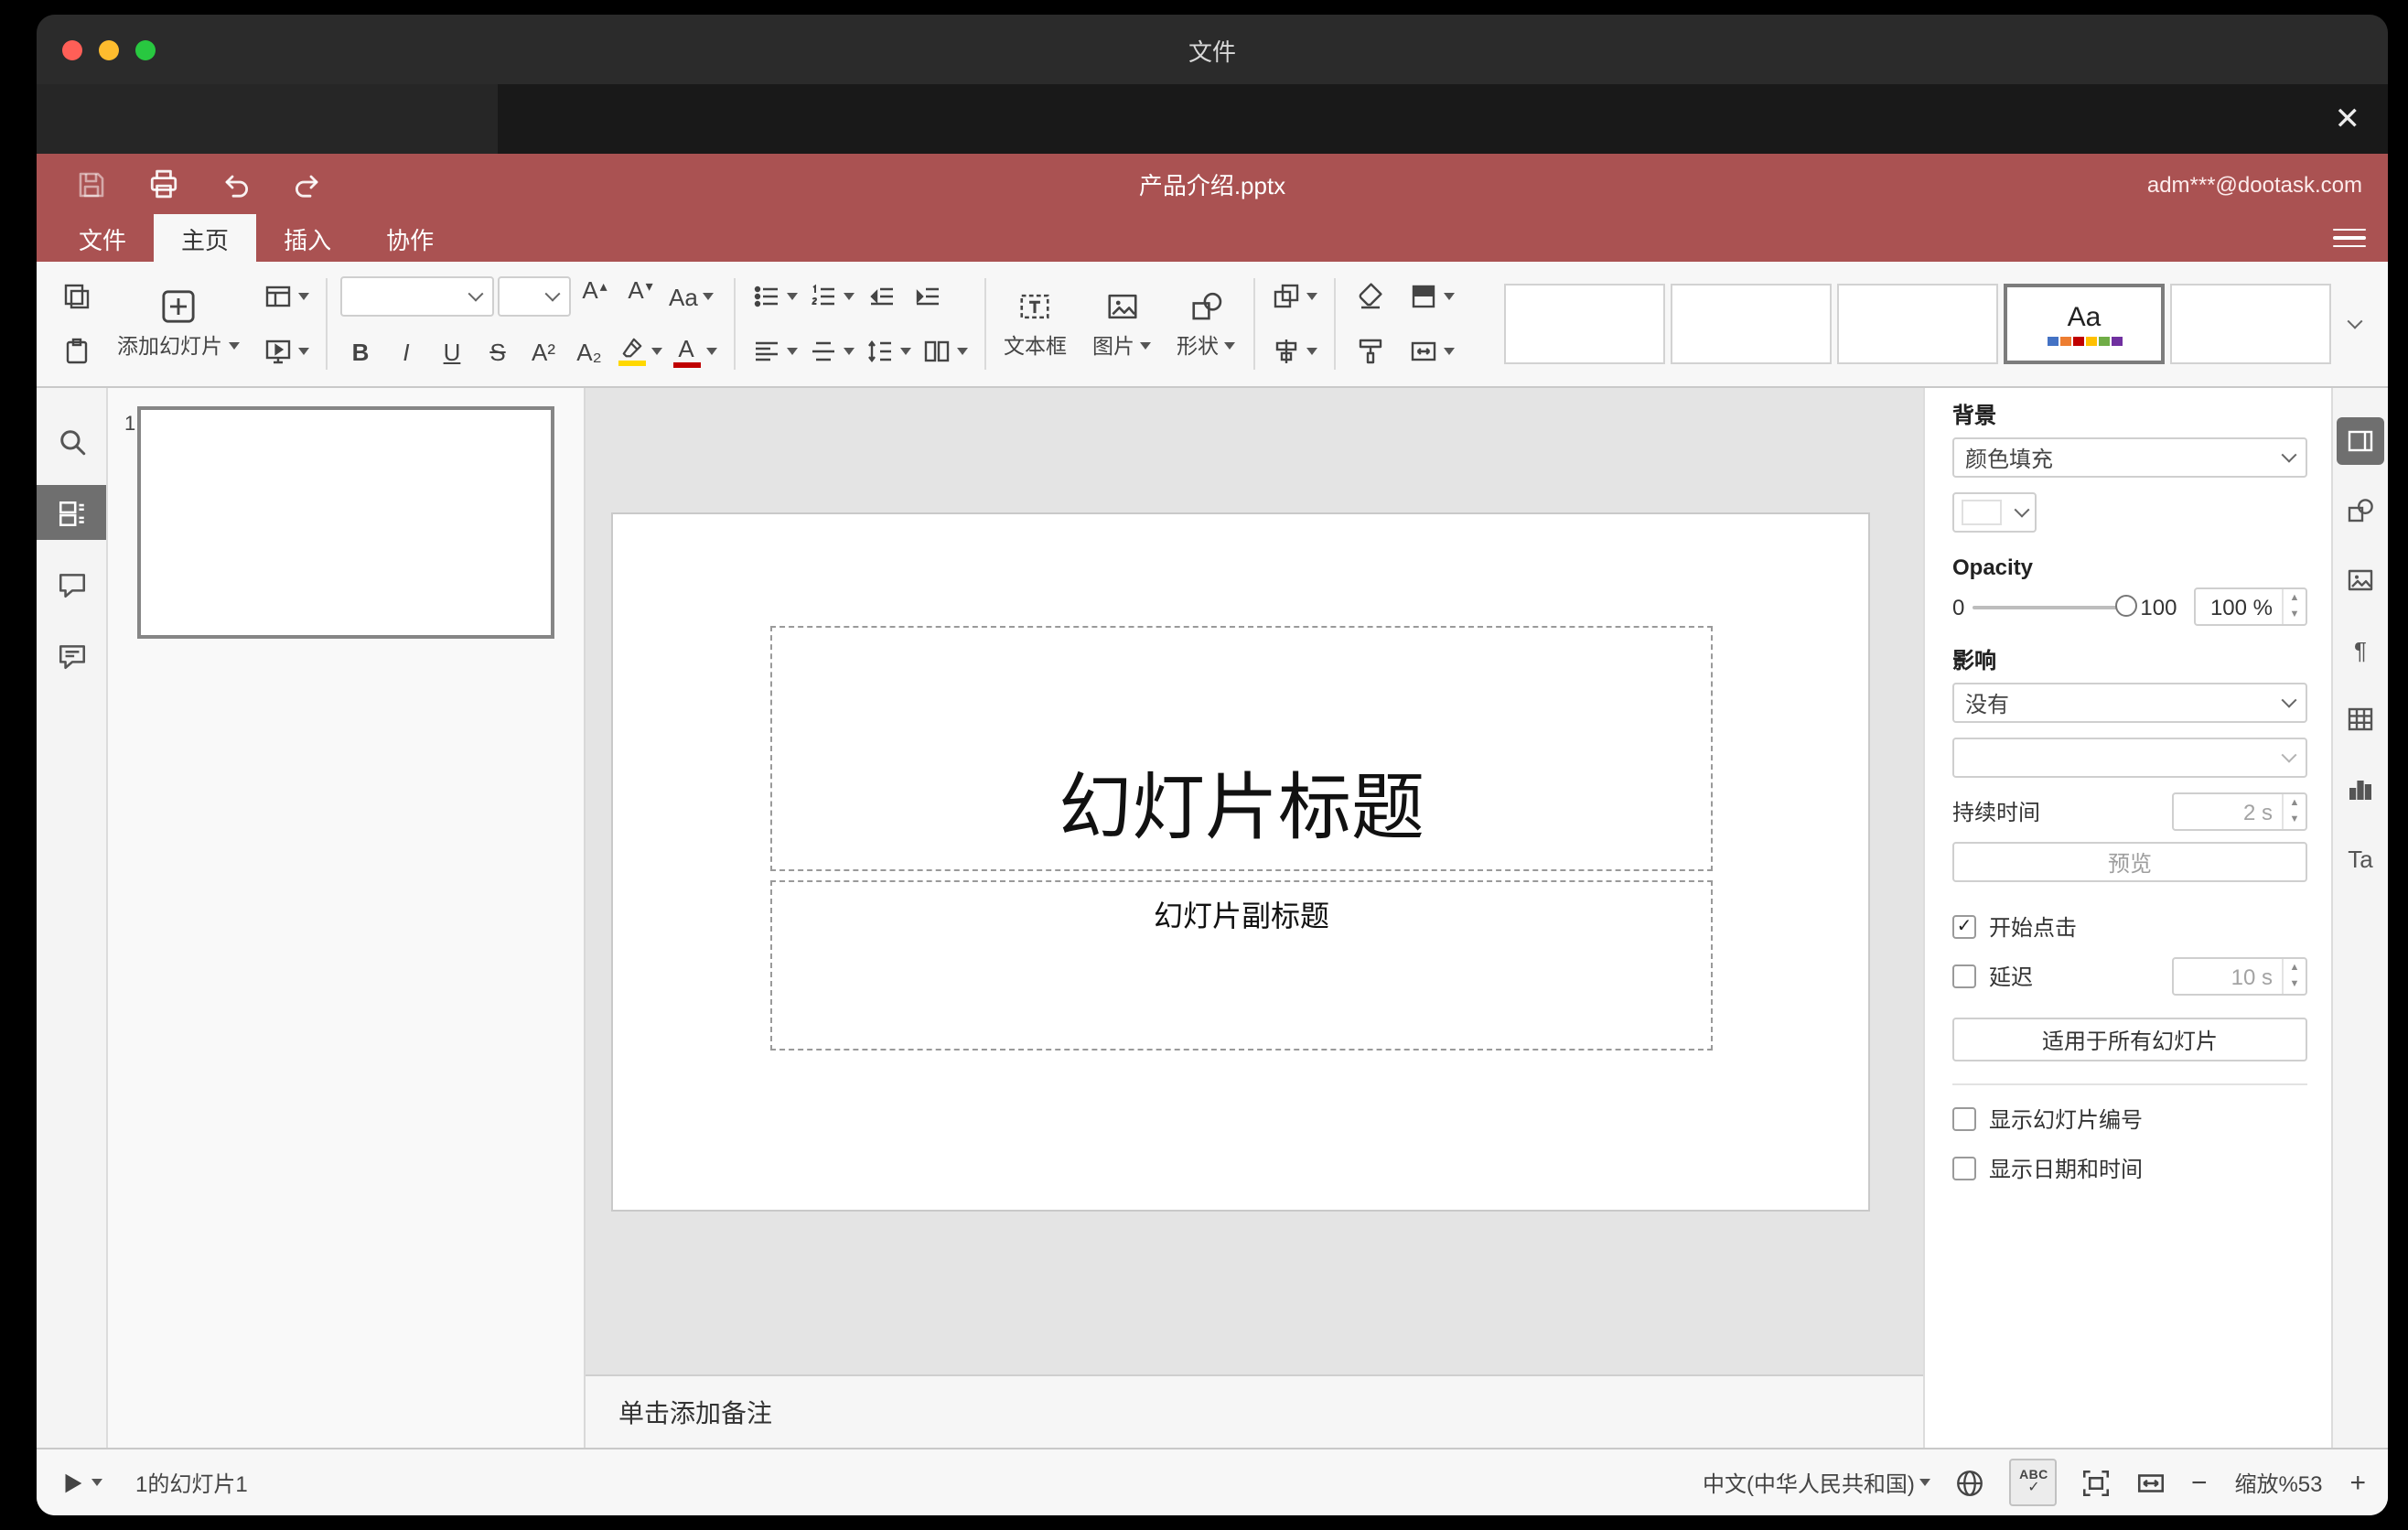 The image size is (2408, 1530). I want to click on tab-file: 文件, so click(102, 238).